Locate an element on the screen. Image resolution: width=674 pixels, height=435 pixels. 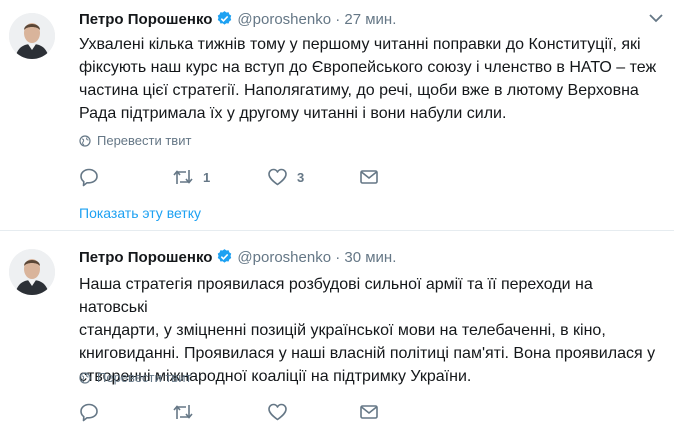
show-thread-link: Показать эту ветку is located at coordinates (140, 213).